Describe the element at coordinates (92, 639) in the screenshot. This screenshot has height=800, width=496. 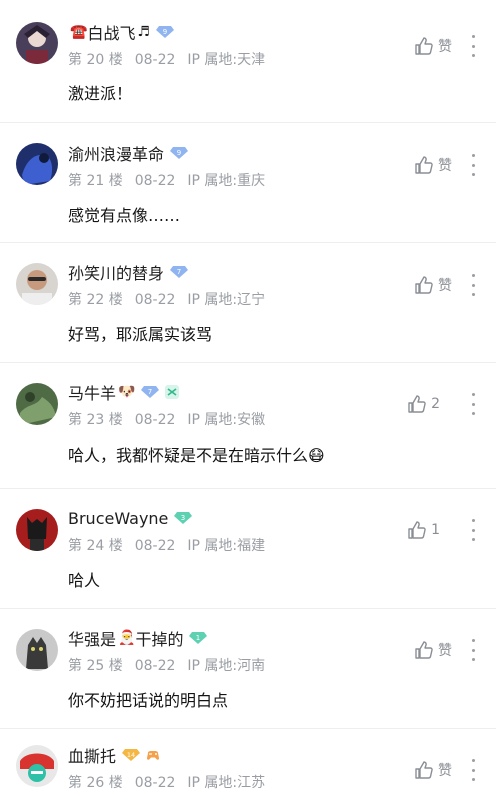
I see `username-text: 华强是` at that location.